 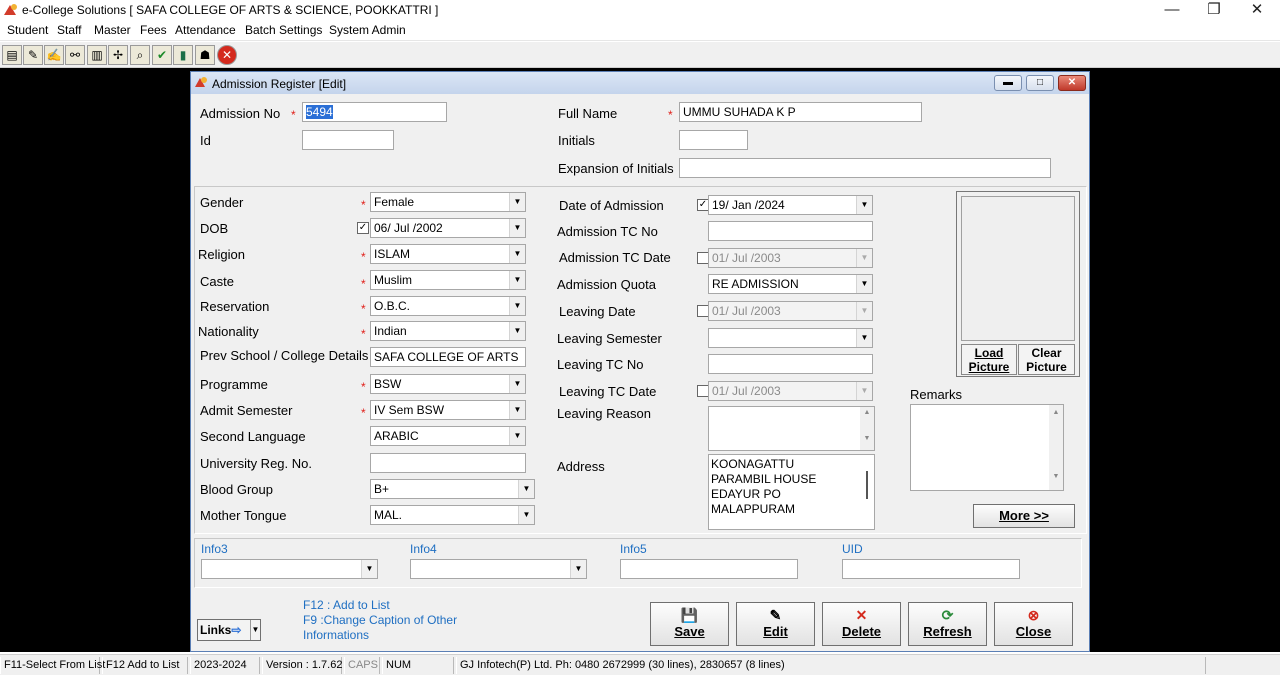 What do you see at coordinates (388, 515) in the screenshot?
I see `mother-tongue-value: MAL.` at bounding box center [388, 515].